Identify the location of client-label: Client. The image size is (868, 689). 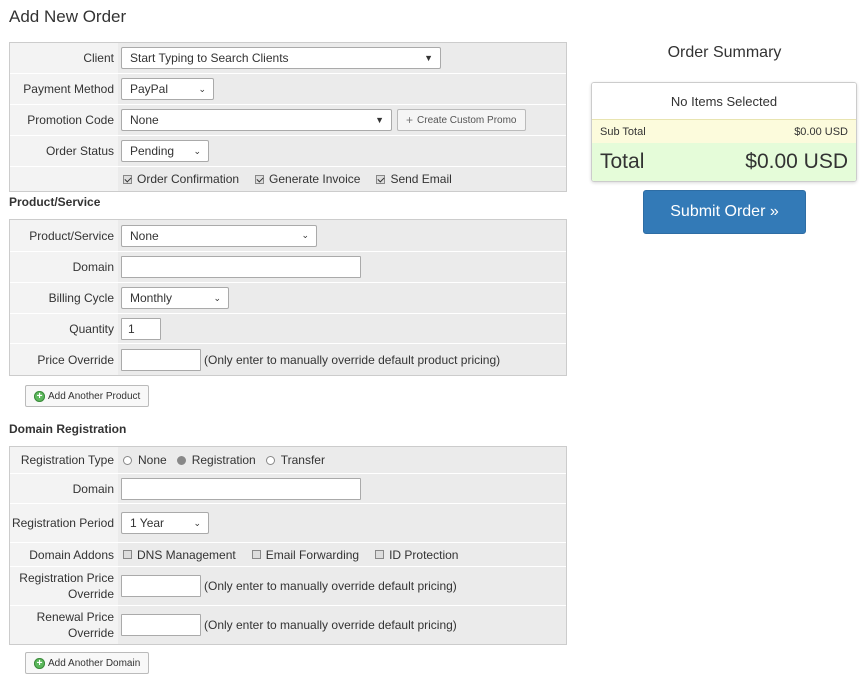
(98, 58).